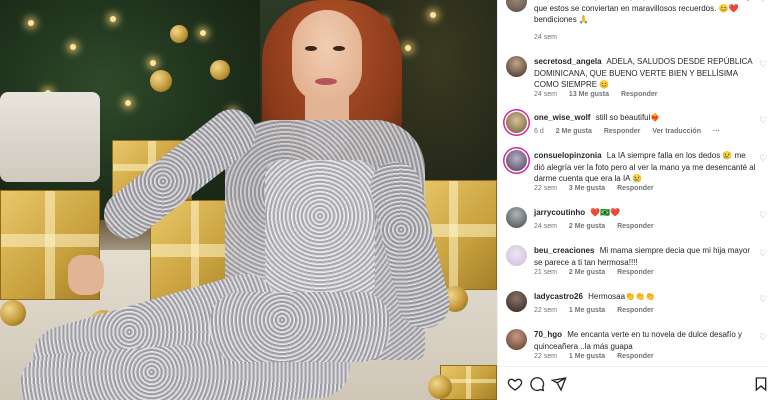  I want to click on sequin-top, so click(320, 230).